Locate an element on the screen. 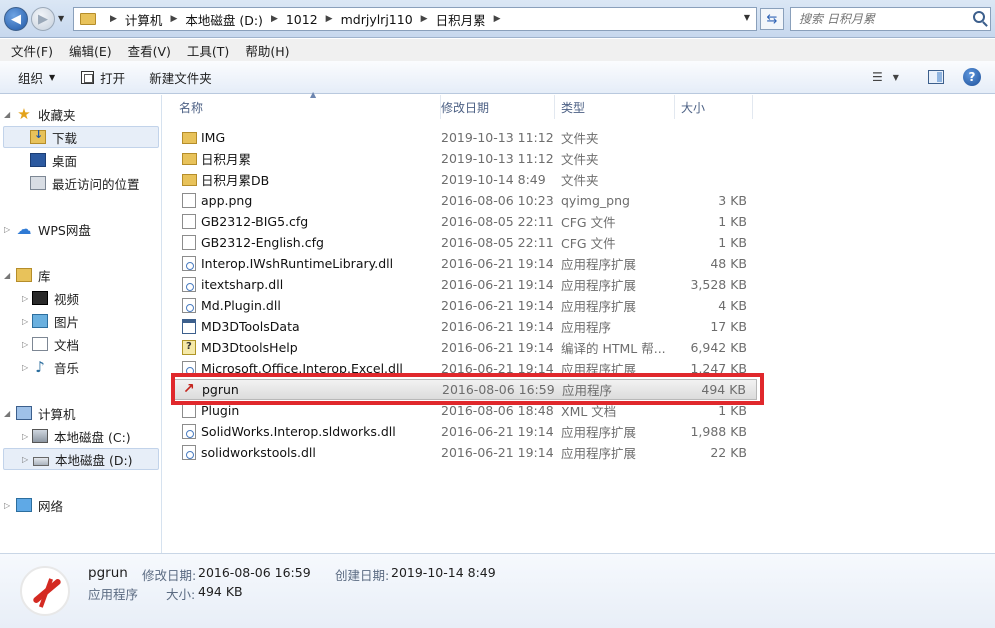 The image size is (995, 628). sidebar-item-downloads: 下载 is located at coordinates (81, 137).